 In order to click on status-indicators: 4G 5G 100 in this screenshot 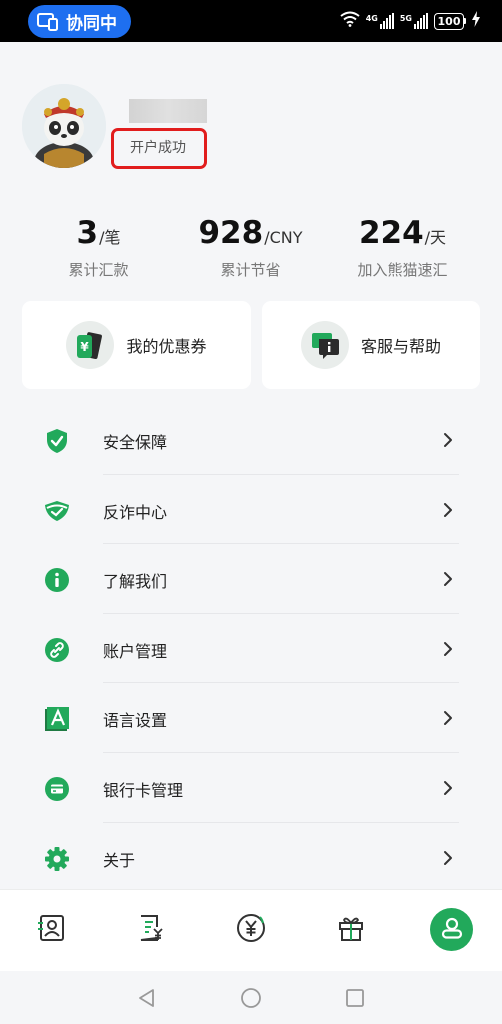, I will do `click(410, 21)`.